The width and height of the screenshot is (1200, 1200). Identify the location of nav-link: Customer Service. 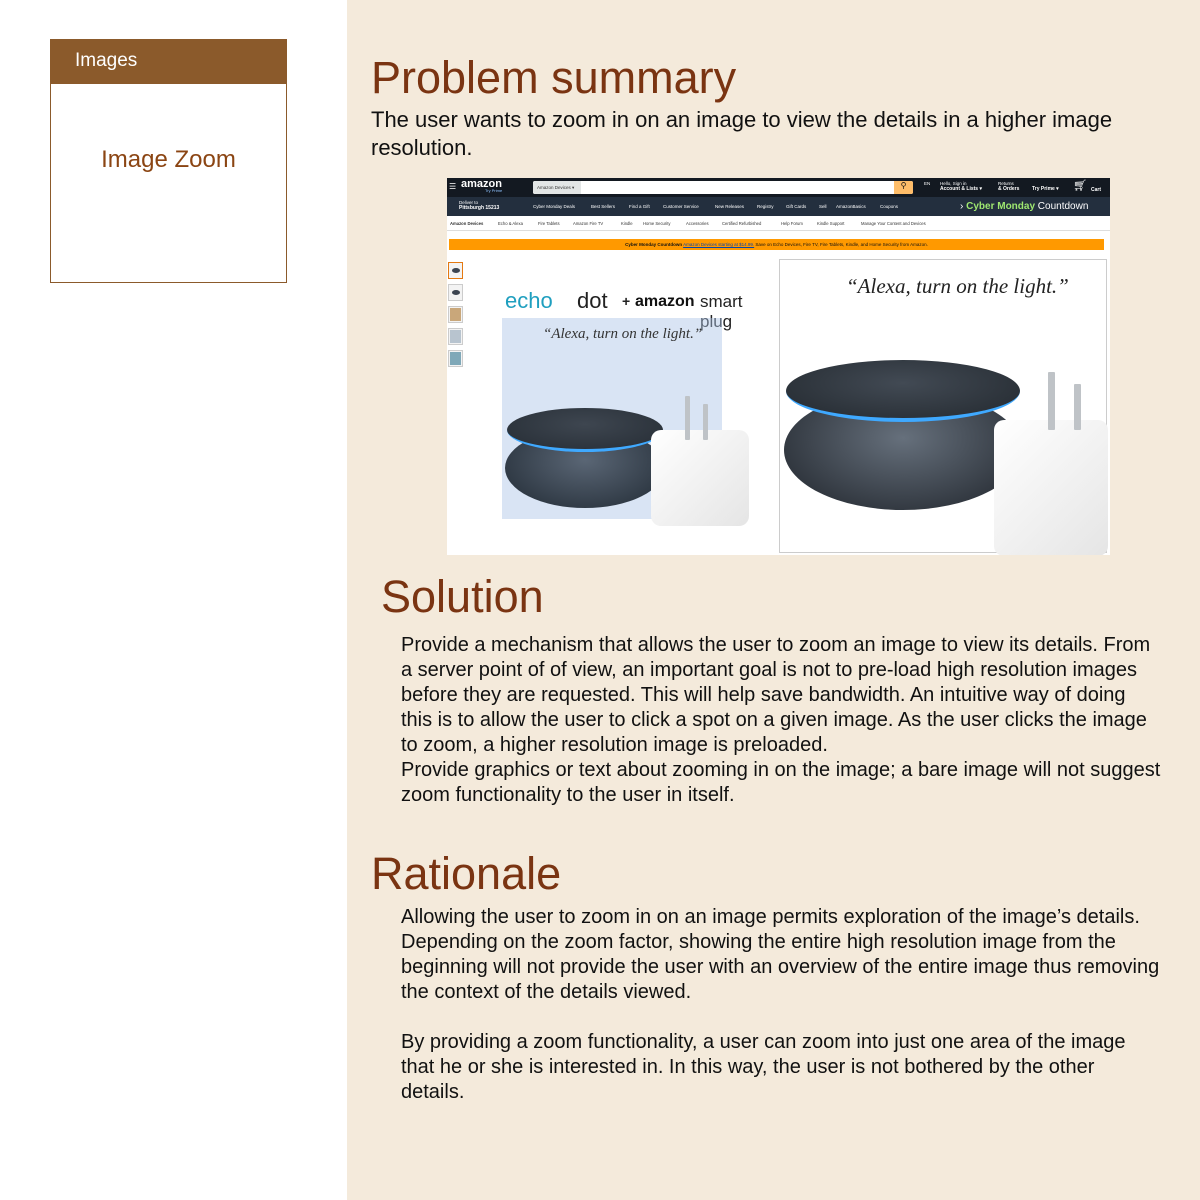
(681, 206).